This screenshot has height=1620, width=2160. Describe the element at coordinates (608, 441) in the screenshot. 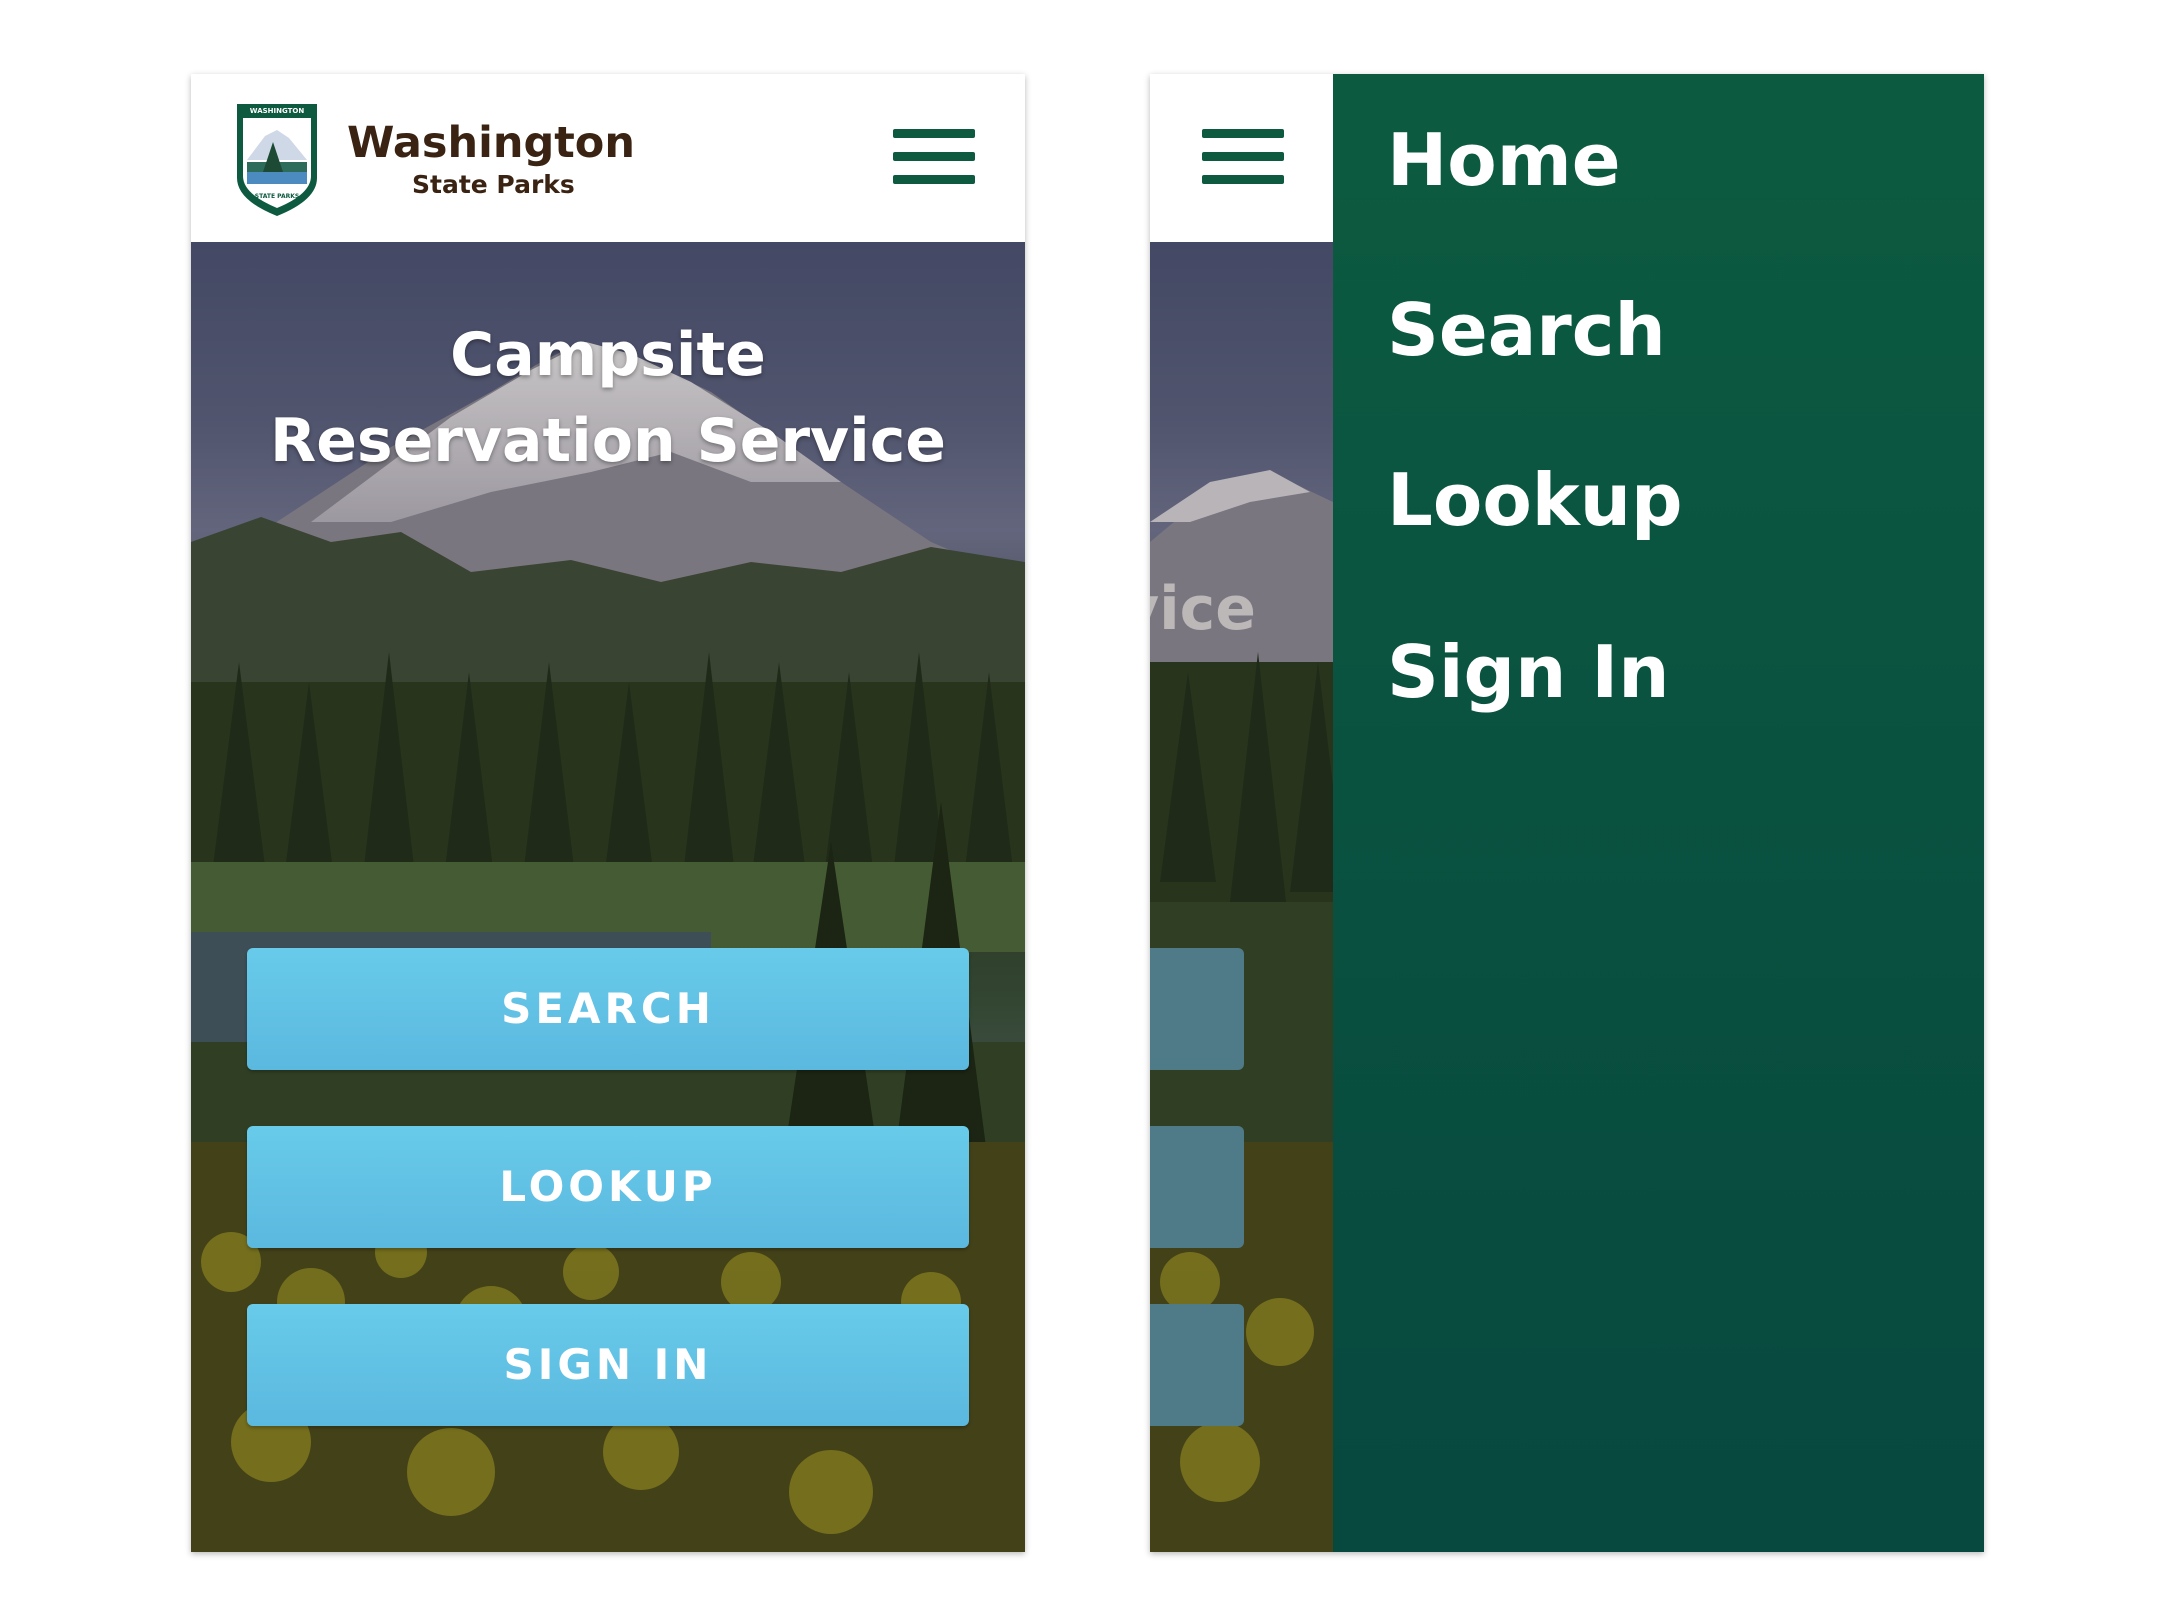

I see `hero-title-line-2: Reservation Service` at that location.